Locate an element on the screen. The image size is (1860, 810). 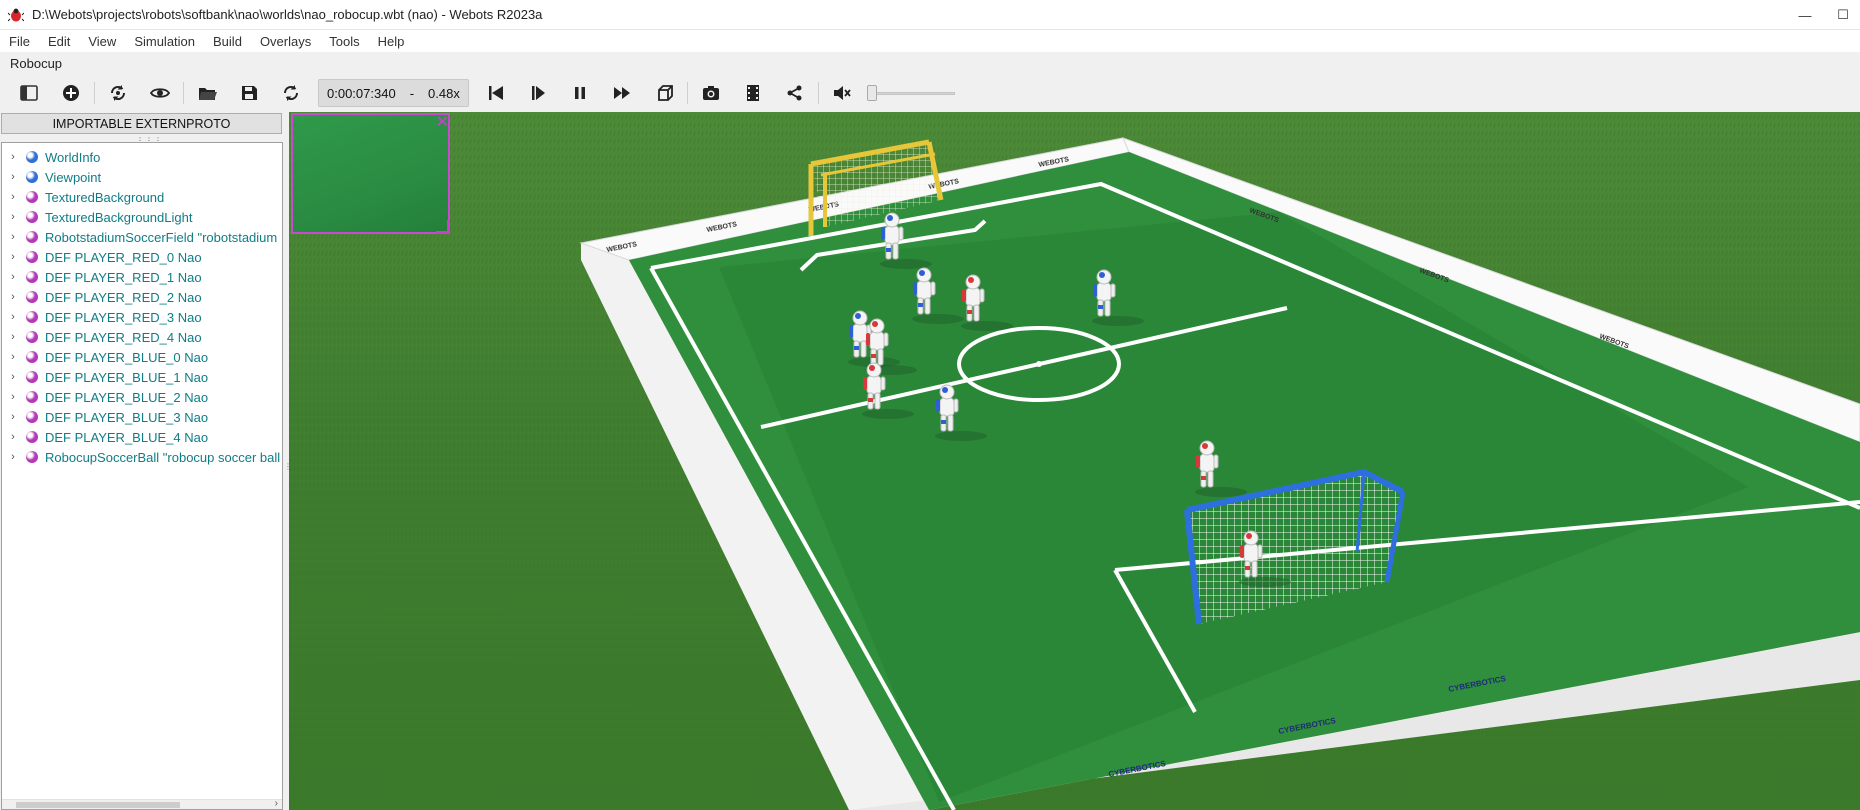
maximize-button: ☐ is located at coordinates (1843, 15).